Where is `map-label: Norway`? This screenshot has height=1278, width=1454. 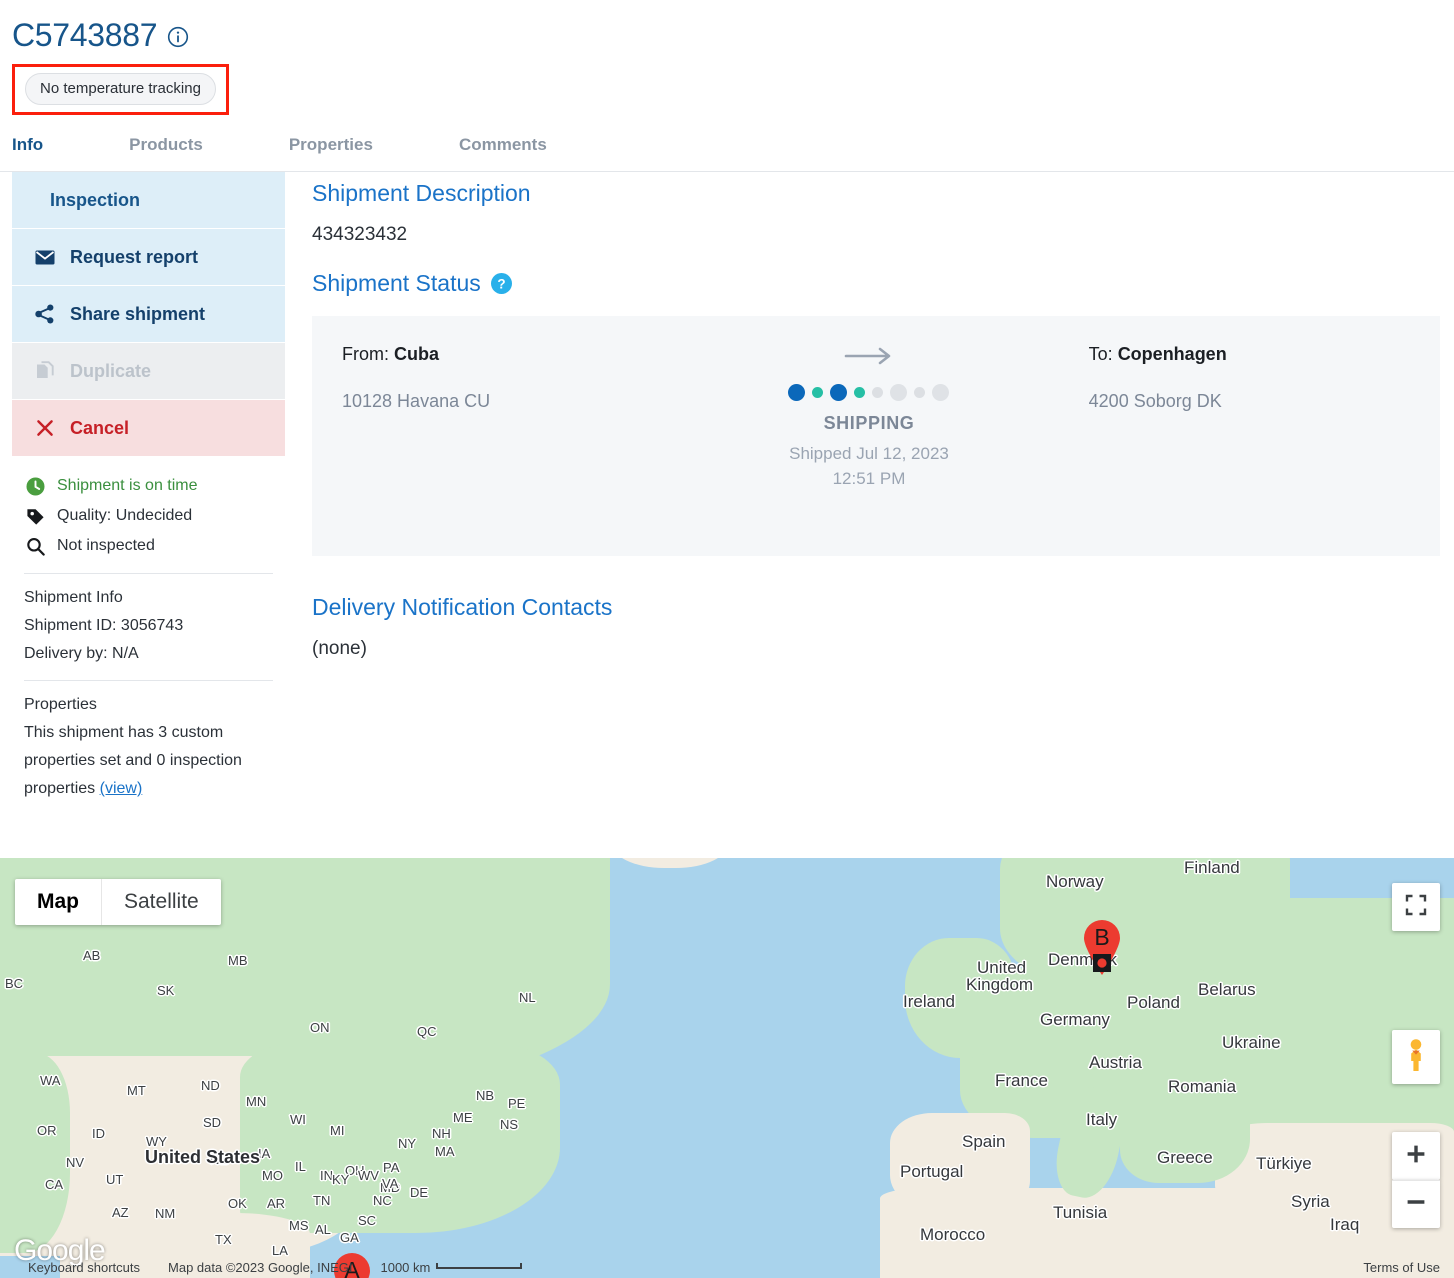 map-label: Norway is located at coordinates (1075, 881).